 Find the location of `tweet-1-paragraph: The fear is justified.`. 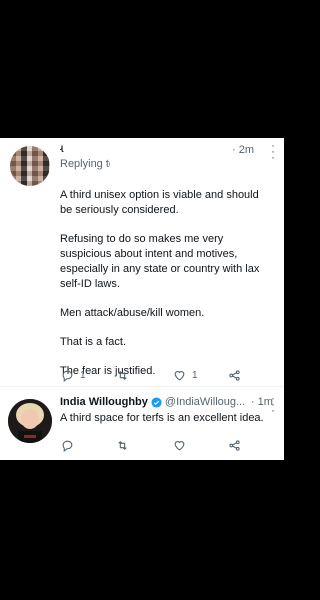

tweet-1-paragraph: The fear is justified. is located at coordinates (108, 371).